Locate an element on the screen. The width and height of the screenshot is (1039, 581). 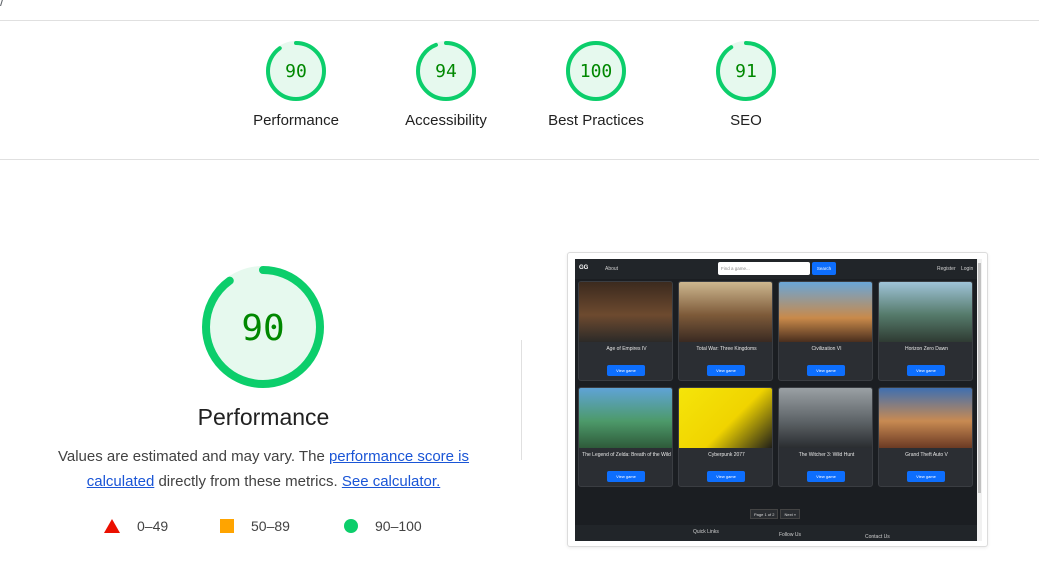
thumb-game-title: Cyberpunk 2077 is located at coordinates (726, 455).